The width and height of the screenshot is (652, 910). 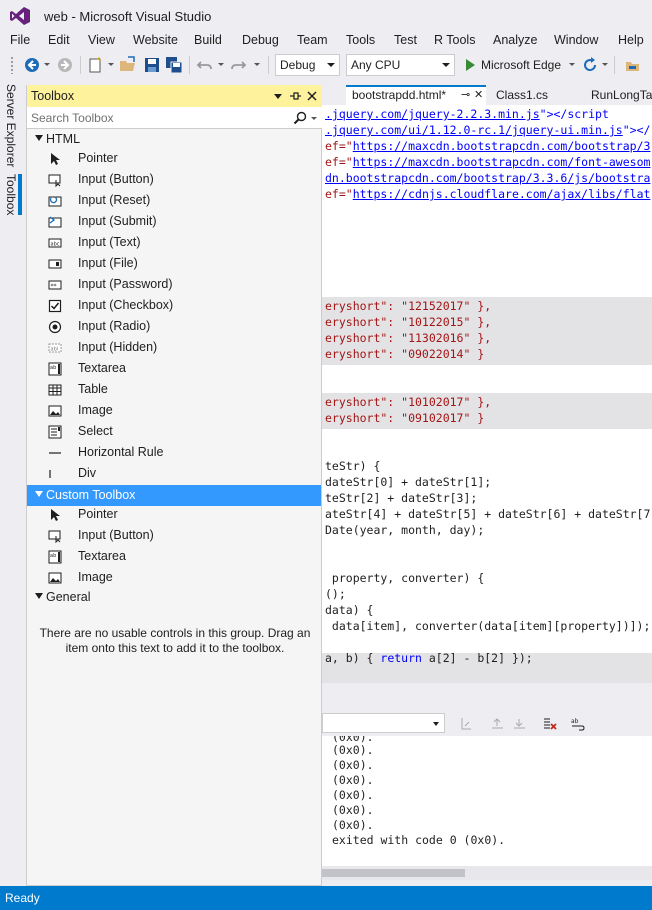 I want to click on pointer-icon, so click(x=55, y=159).